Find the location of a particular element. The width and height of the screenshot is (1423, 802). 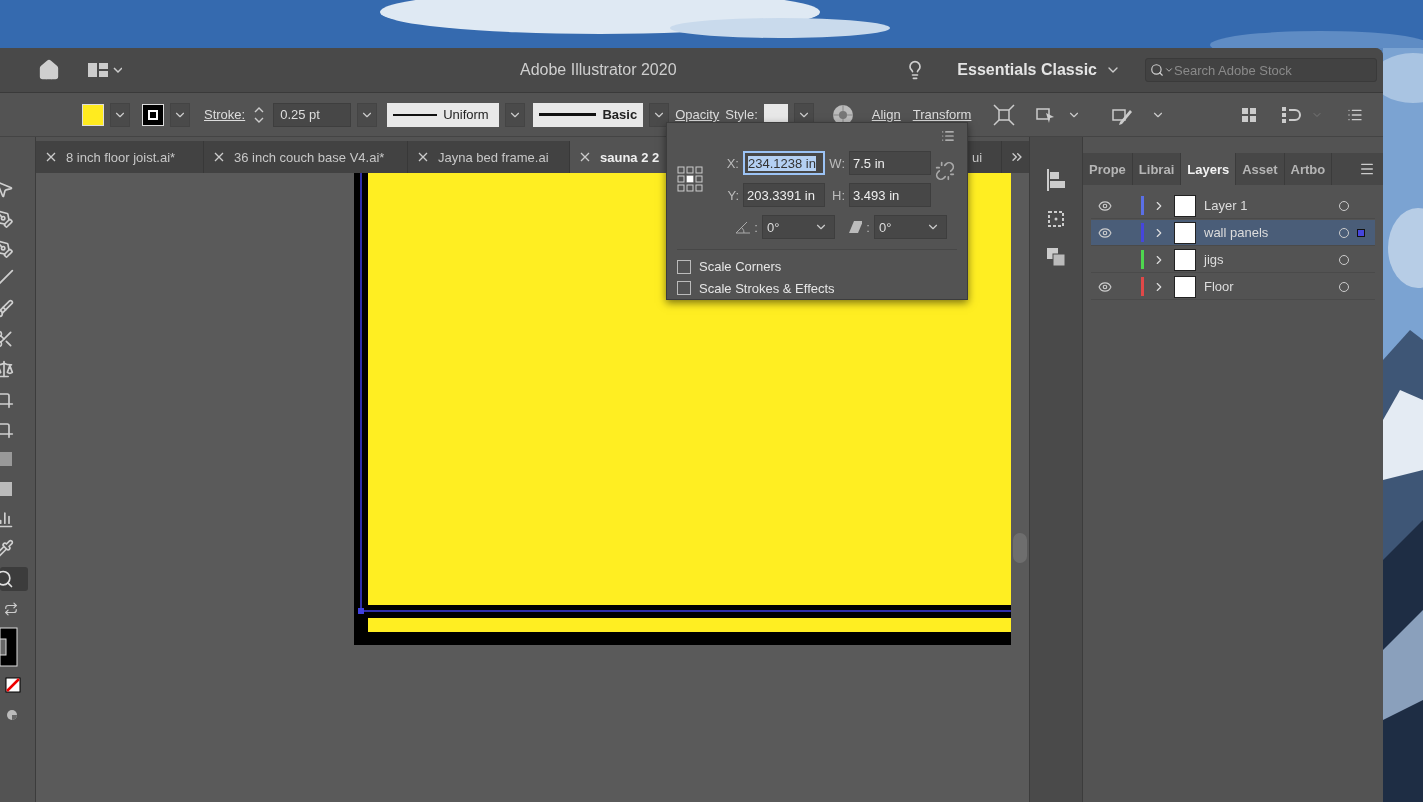

rotate-icon is located at coordinates (743, 227).